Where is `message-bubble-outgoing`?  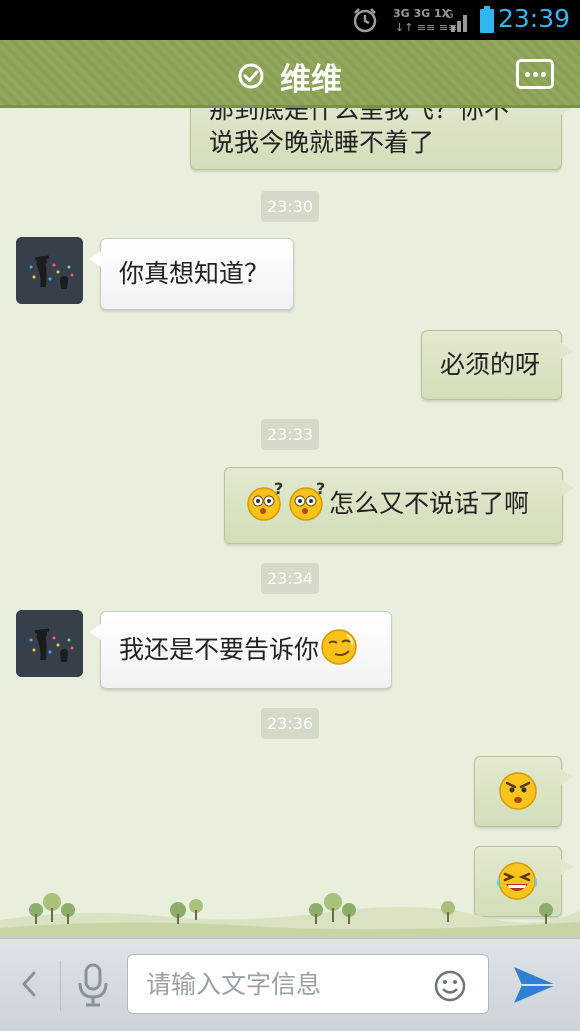 message-bubble-outgoing is located at coordinates (523, 791).